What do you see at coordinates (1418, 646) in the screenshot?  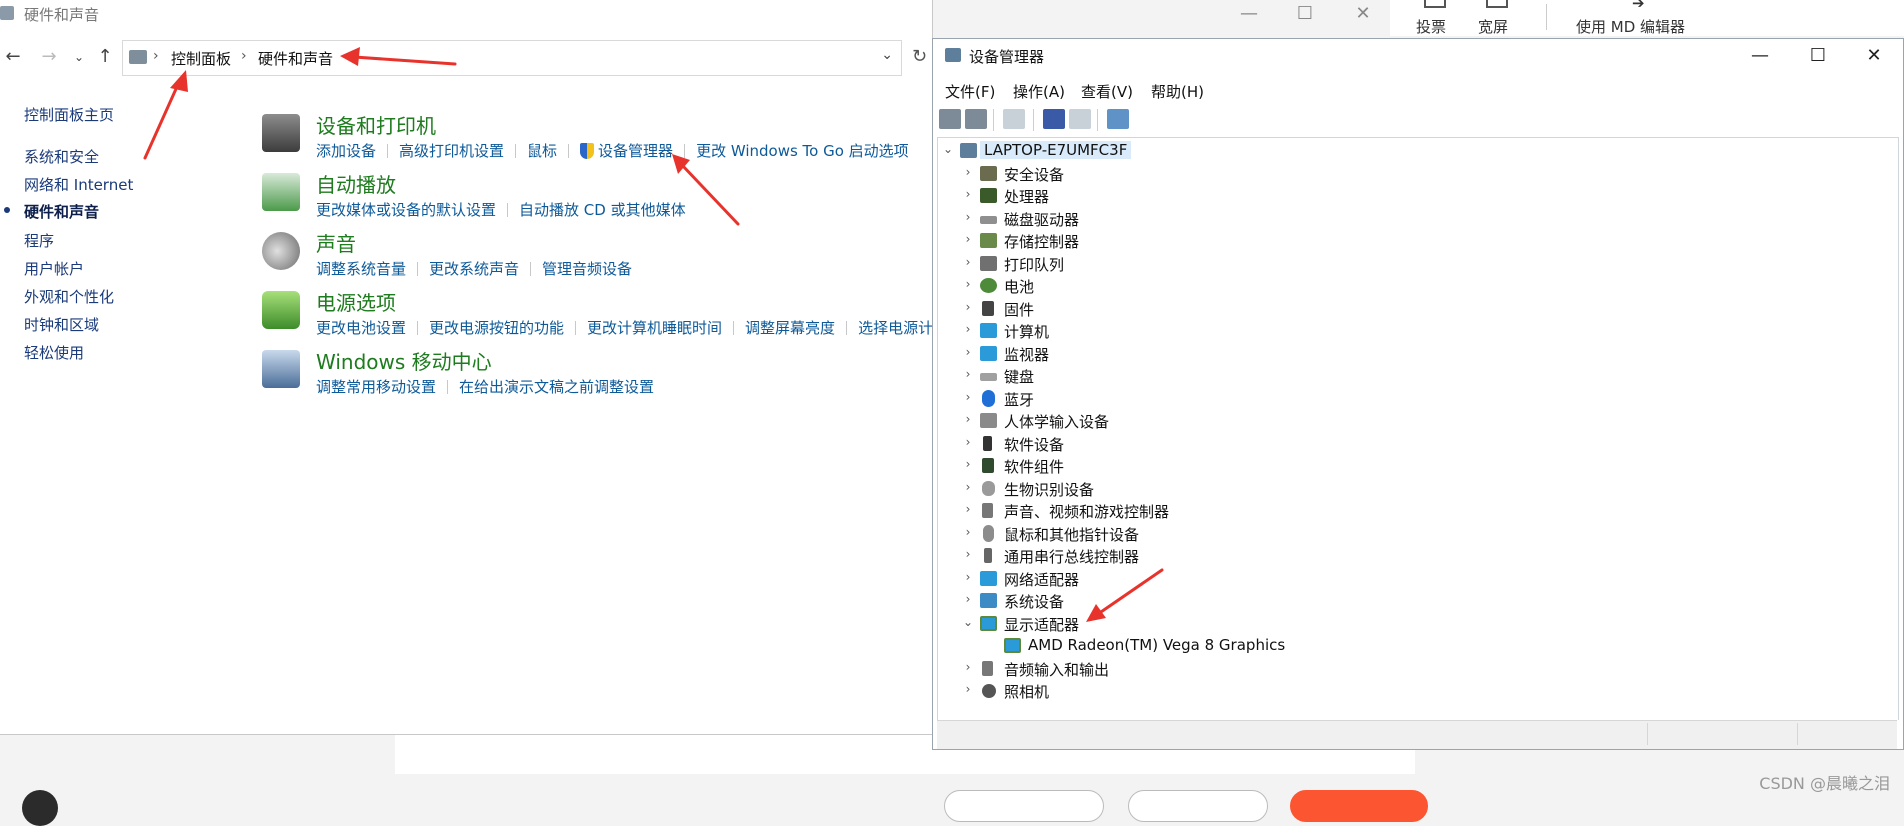 I see `tree-item-gpu: AMD Radeon(TM) Vega 8 Graphics` at bounding box center [1418, 646].